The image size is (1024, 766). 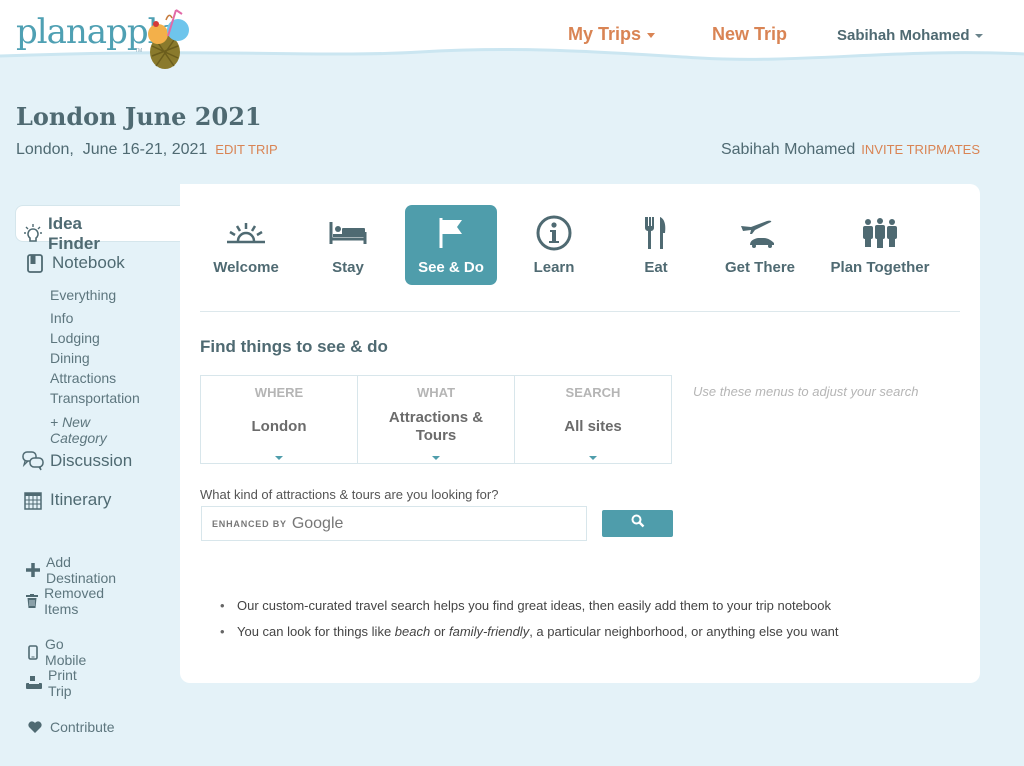 What do you see at coordinates (168, 39) in the screenshot?
I see `pineapple-drink-icon` at bounding box center [168, 39].